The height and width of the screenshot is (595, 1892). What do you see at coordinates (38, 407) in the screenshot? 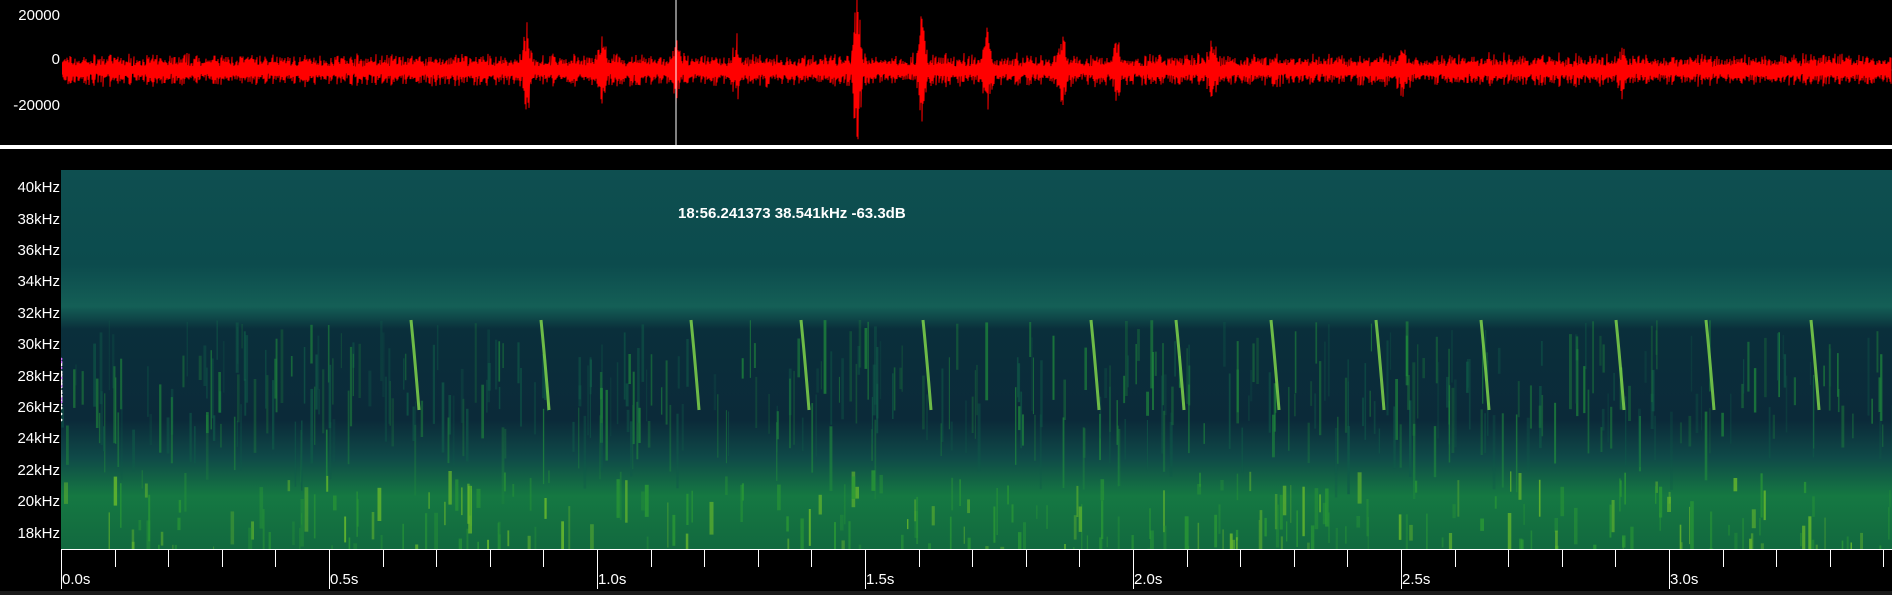
I see `freq-label-26khz: 26kHz` at bounding box center [38, 407].